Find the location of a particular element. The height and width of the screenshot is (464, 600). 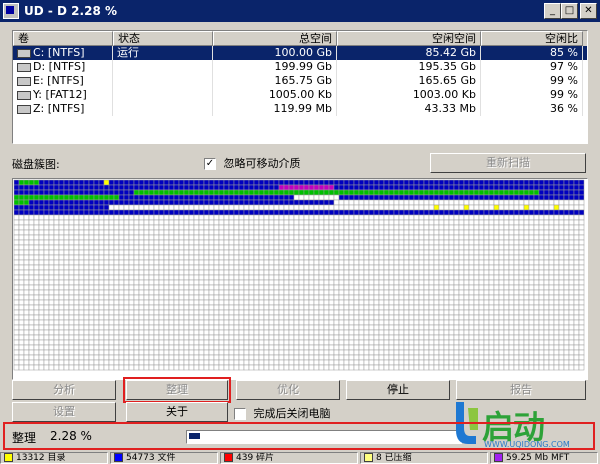

settings-button: 设置 is located at coordinates (64, 412).